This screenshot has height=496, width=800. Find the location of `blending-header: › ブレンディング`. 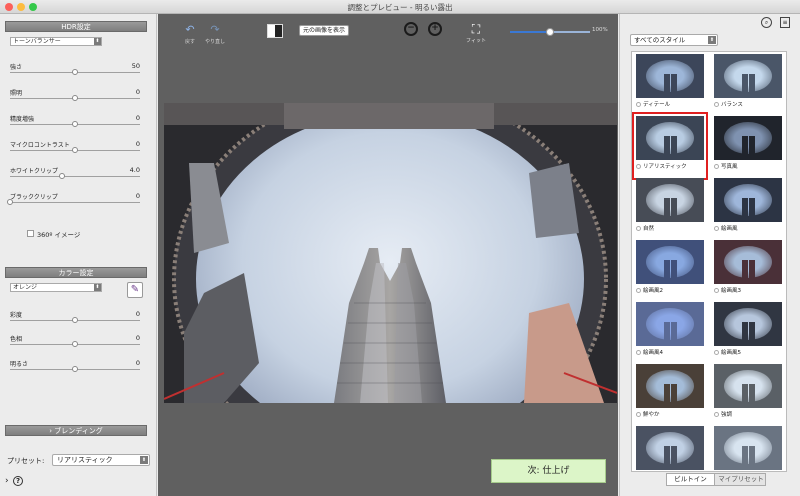

blending-header: › ブレンディング is located at coordinates (76, 430).